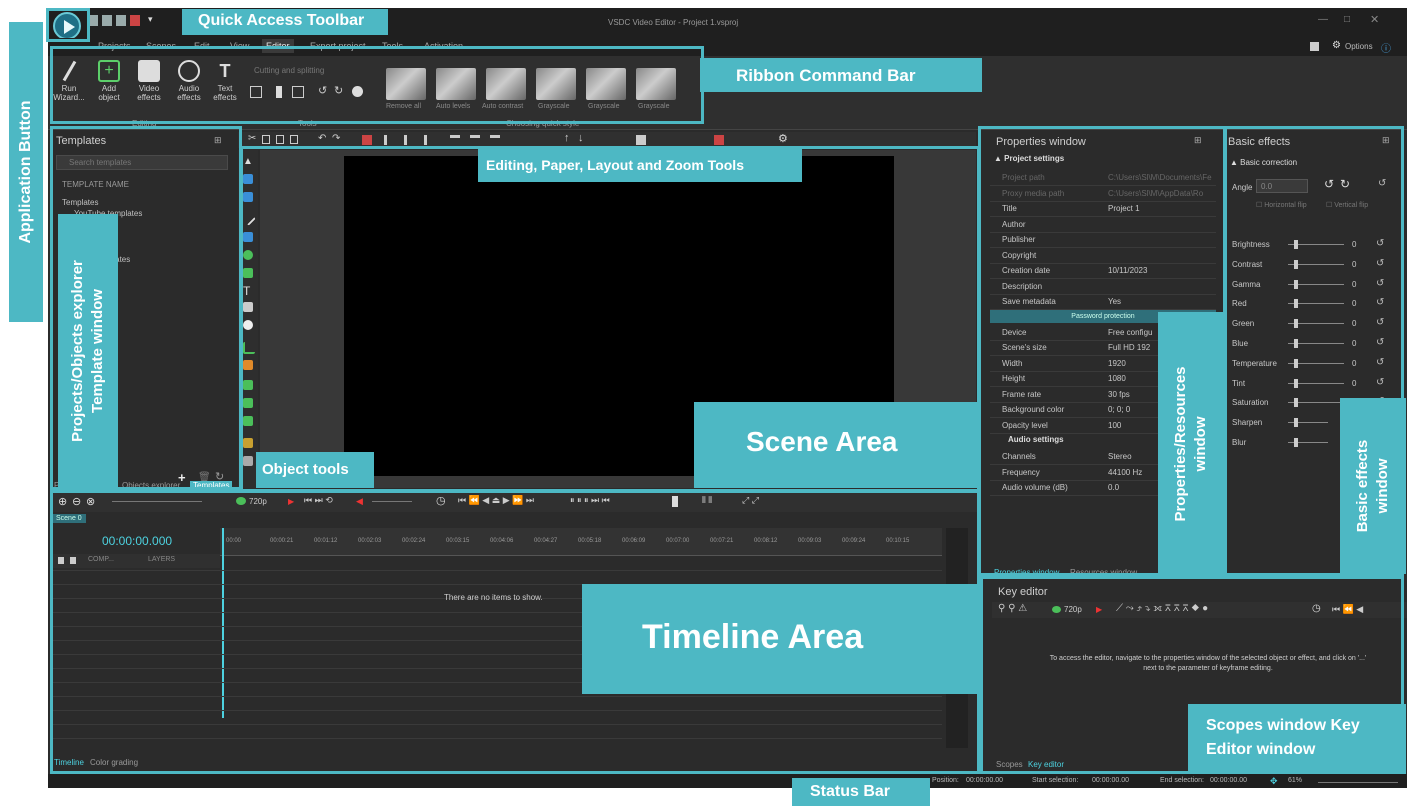  Describe the element at coordinates (1307, 344) in the screenshot. I see `effect-row: Blue 0 ↺` at that location.